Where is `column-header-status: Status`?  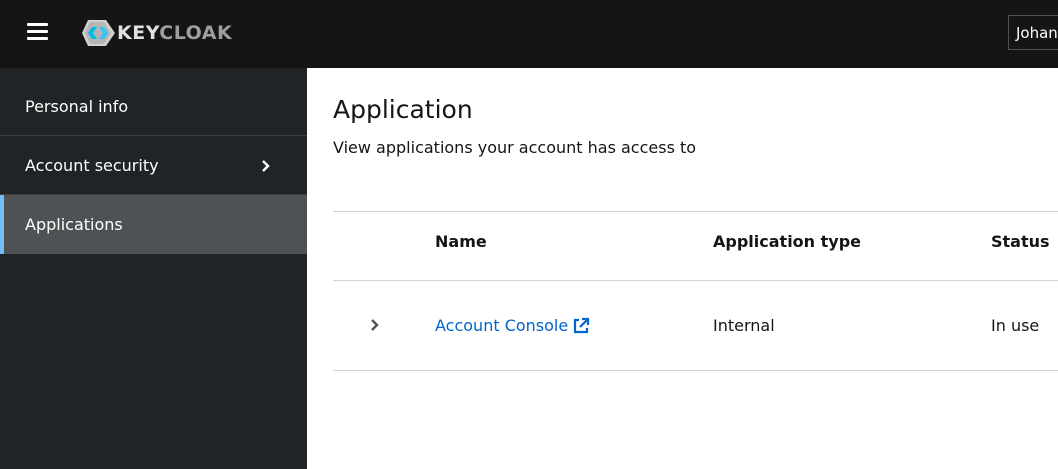 column-header-status: Status is located at coordinates (1020, 241).